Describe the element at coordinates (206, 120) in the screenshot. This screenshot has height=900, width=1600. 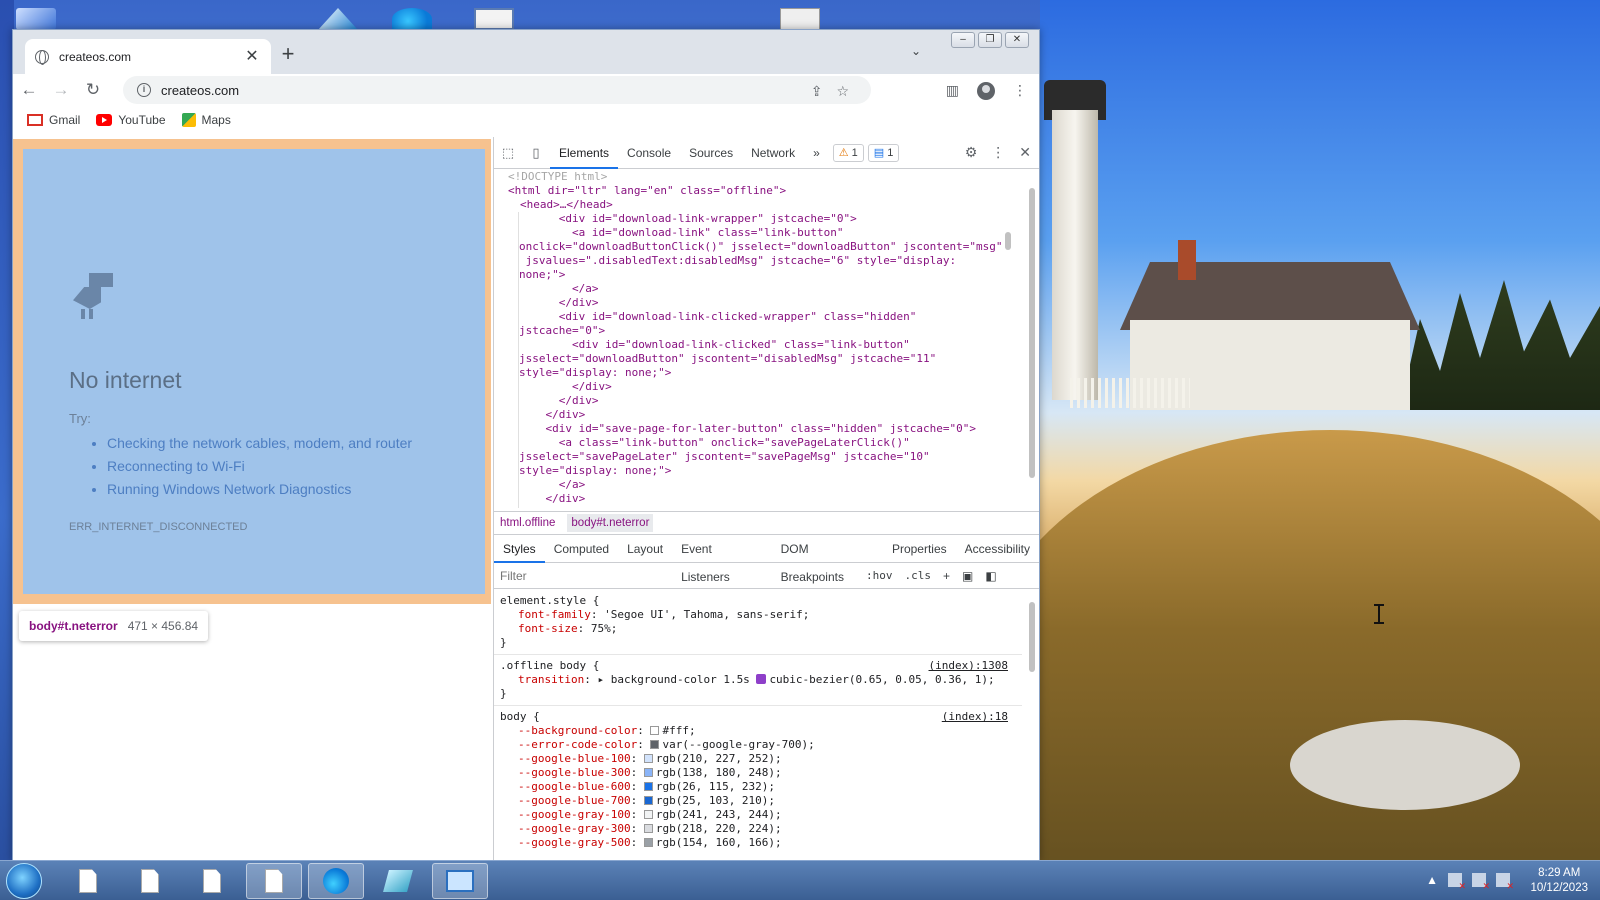
I see `bookmark-maps: Maps` at that location.